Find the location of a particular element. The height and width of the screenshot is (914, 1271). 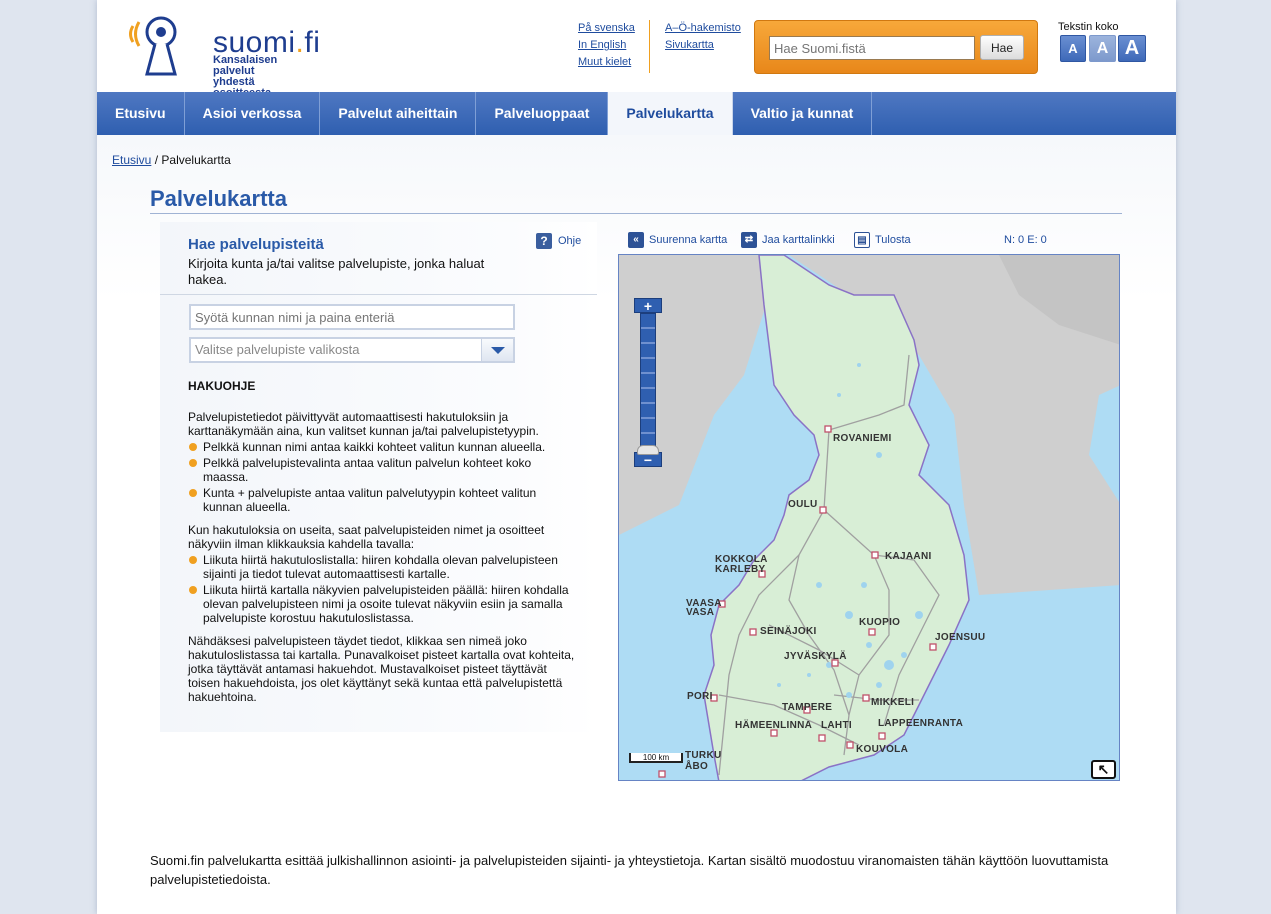

city-label: PORI is located at coordinates (700, 696).